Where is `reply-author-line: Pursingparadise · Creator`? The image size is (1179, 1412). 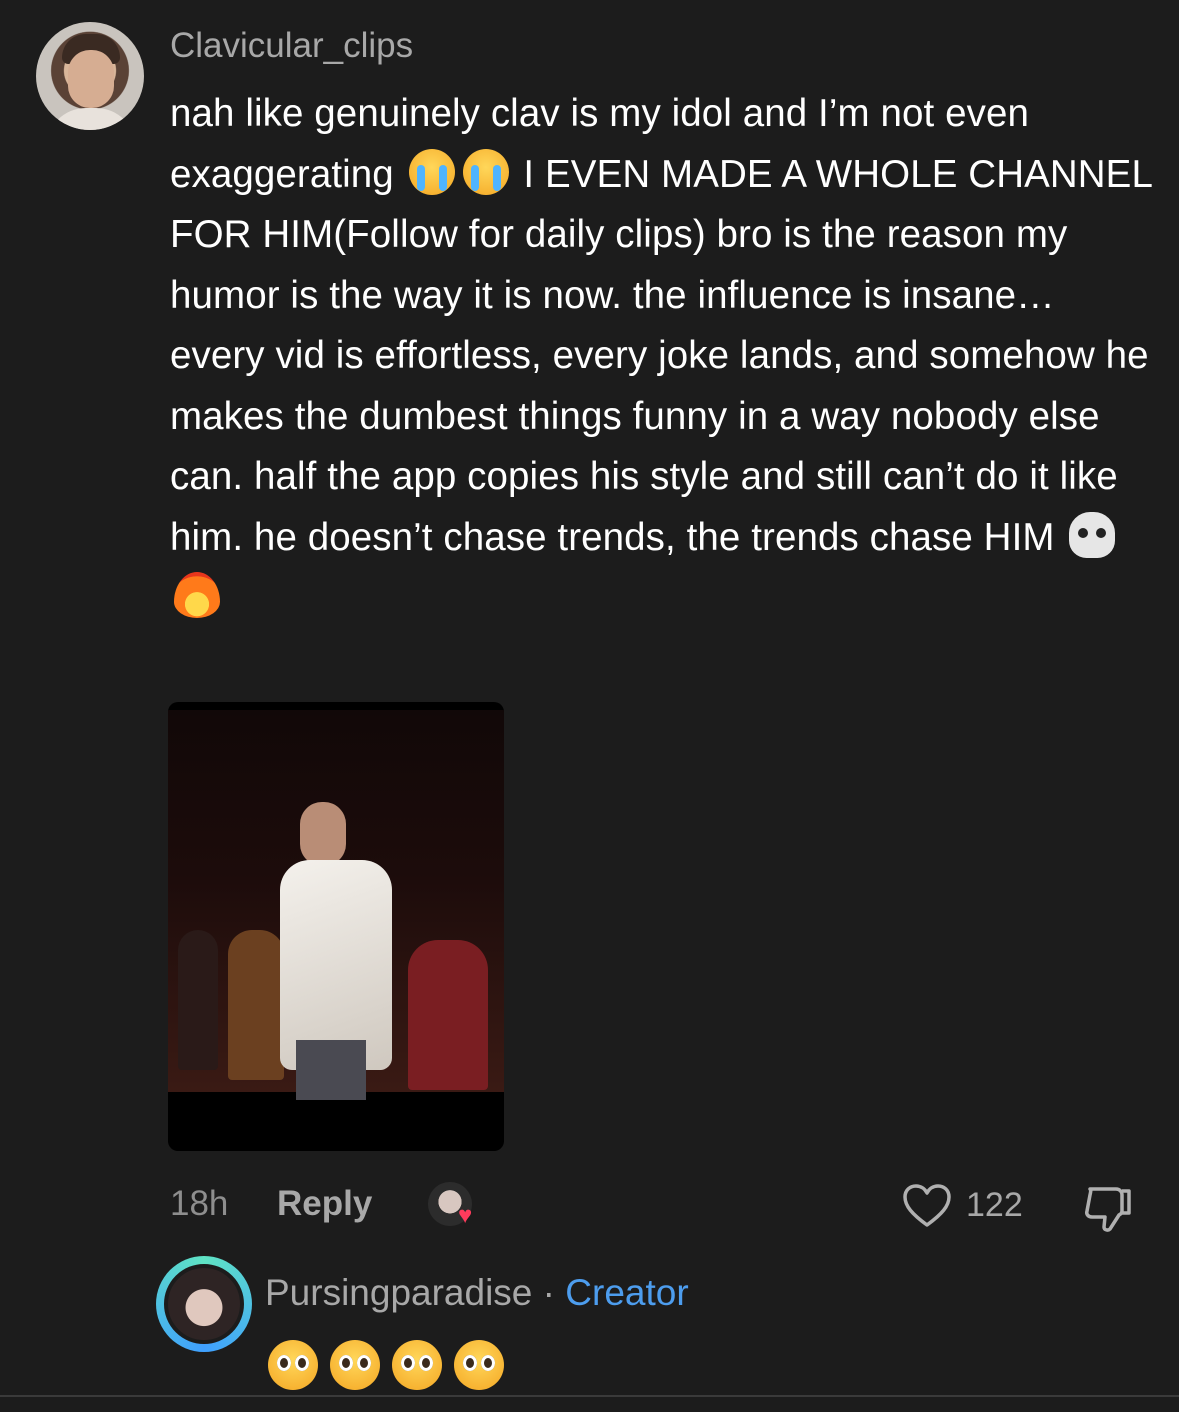
reply-author-line: Pursingparadise · Creator is located at coordinates (477, 1293).